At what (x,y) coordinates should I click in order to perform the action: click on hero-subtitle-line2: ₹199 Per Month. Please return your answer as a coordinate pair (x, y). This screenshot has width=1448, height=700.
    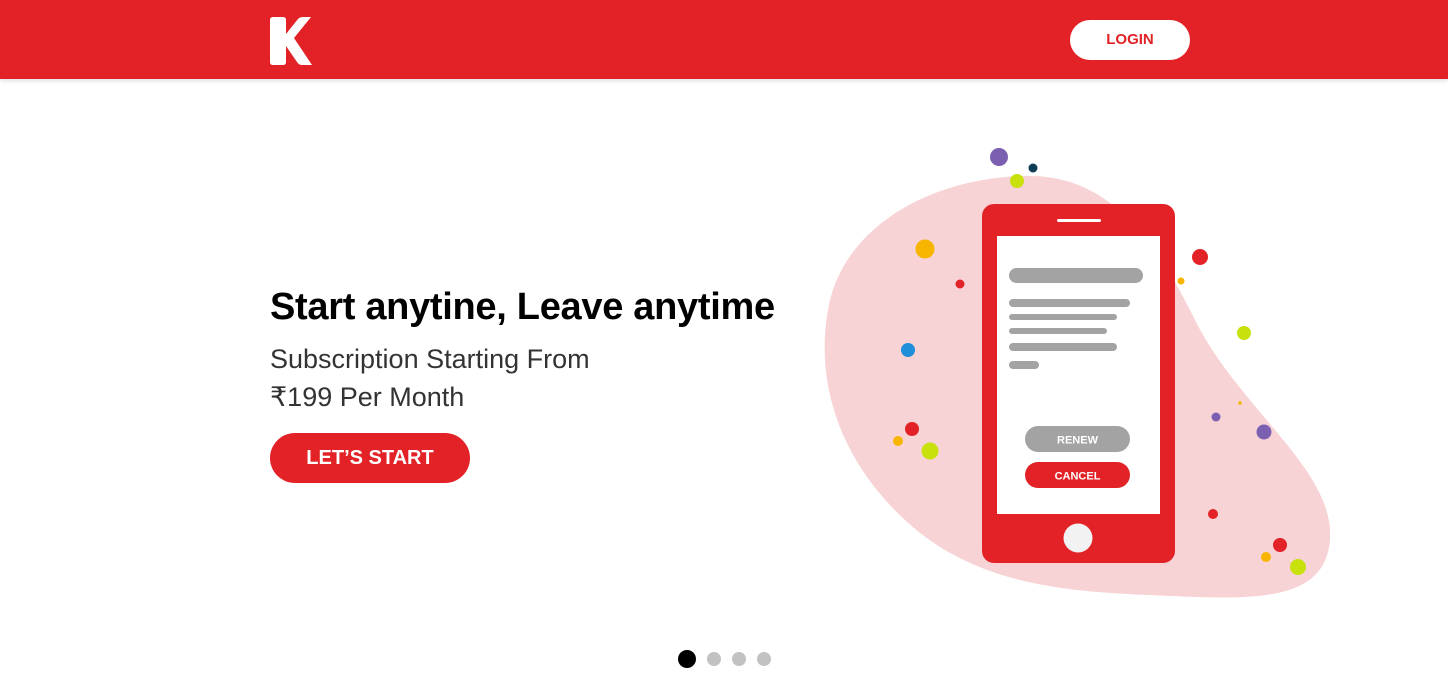
    Looking at the image, I should click on (367, 397).